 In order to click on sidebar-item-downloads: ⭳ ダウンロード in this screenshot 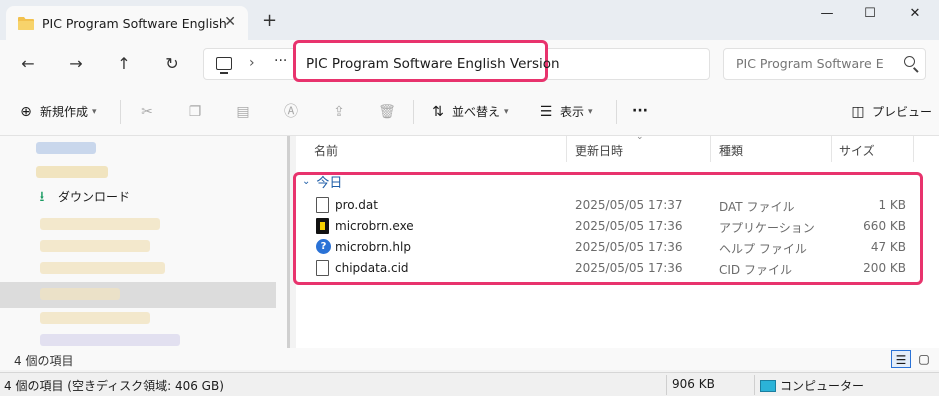, I will do `click(83, 196)`.